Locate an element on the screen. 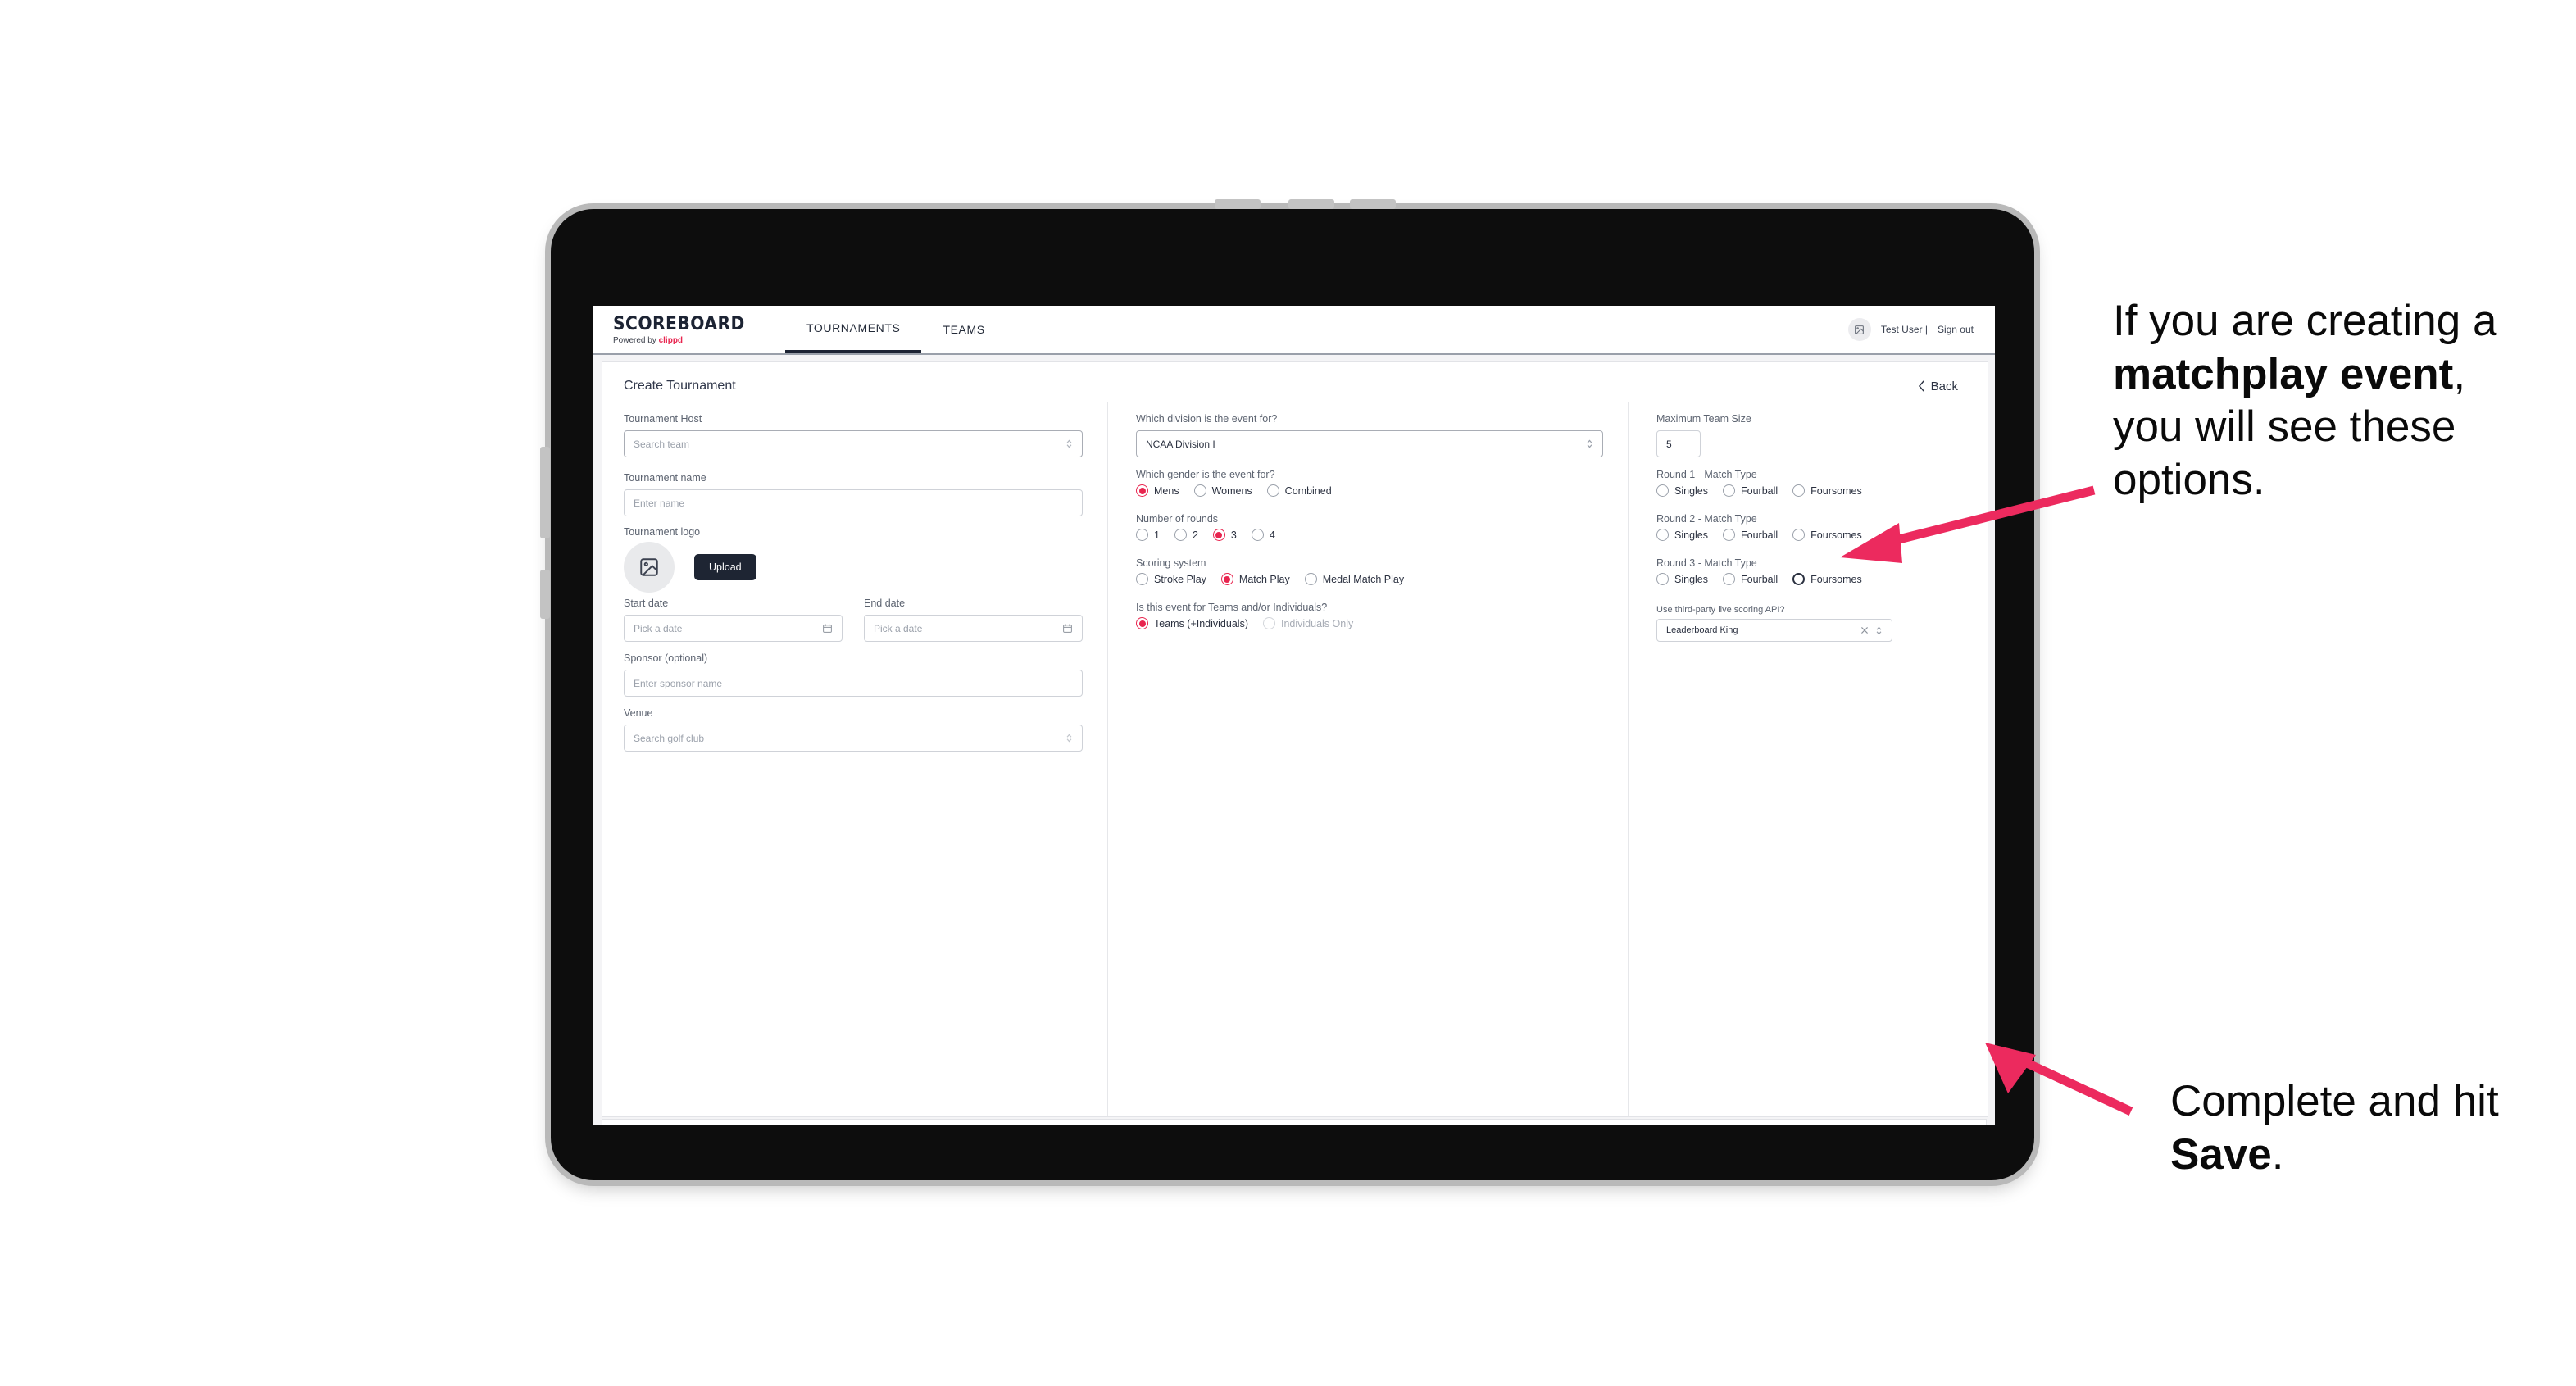  gender-option-mens: Mens is located at coordinates (1157, 491).